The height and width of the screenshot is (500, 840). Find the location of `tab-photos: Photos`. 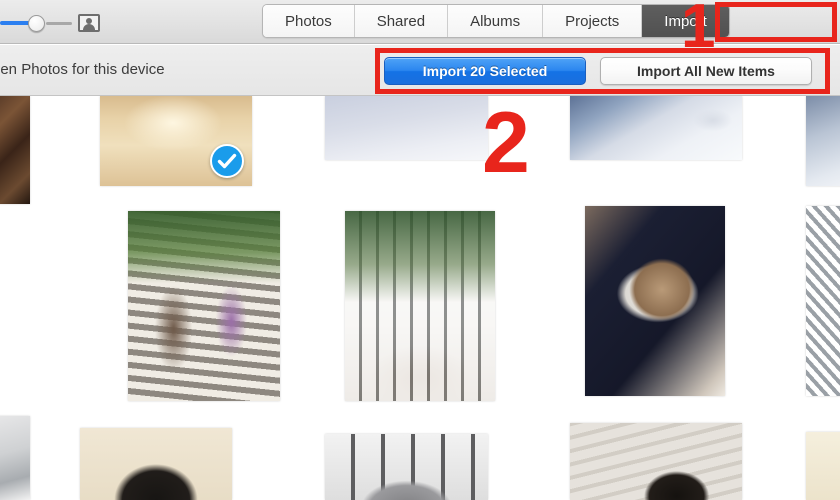

tab-photos: Photos is located at coordinates (309, 21).